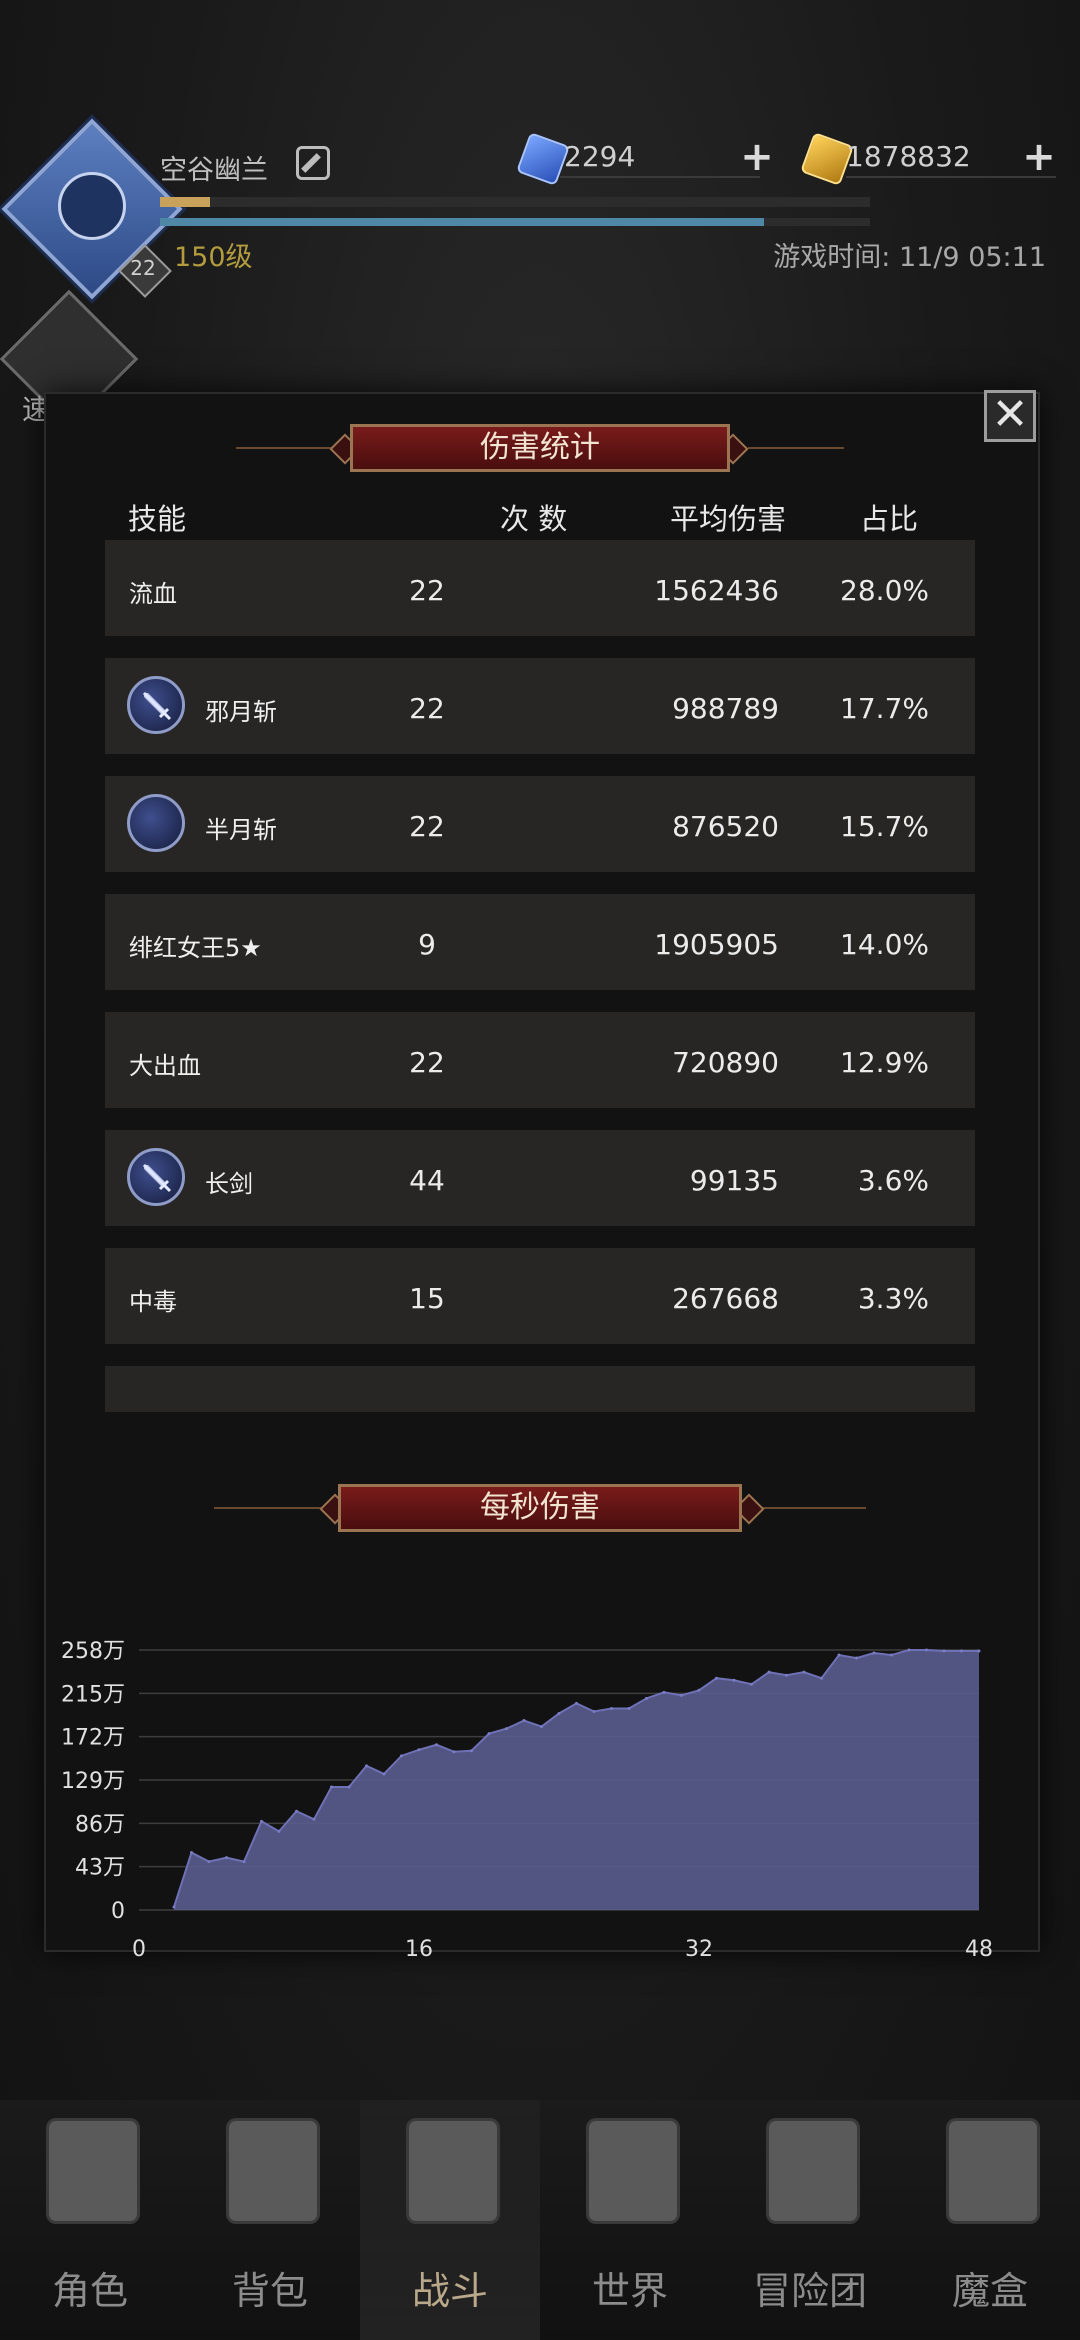 Image resolution: width=1080 pixels, height=2340 pixels. Describe the element at coordinates (889, 519) in the screenshot. I see `column-header-percent: 占比` at that location.